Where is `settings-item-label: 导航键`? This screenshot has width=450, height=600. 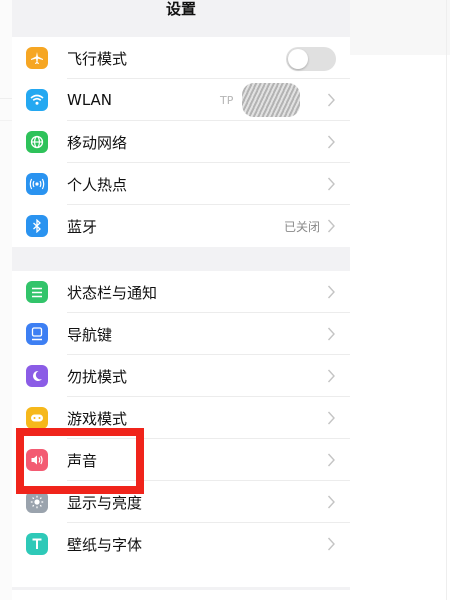 settings-item-label: 导航键 is located at coordinates (90, 334).